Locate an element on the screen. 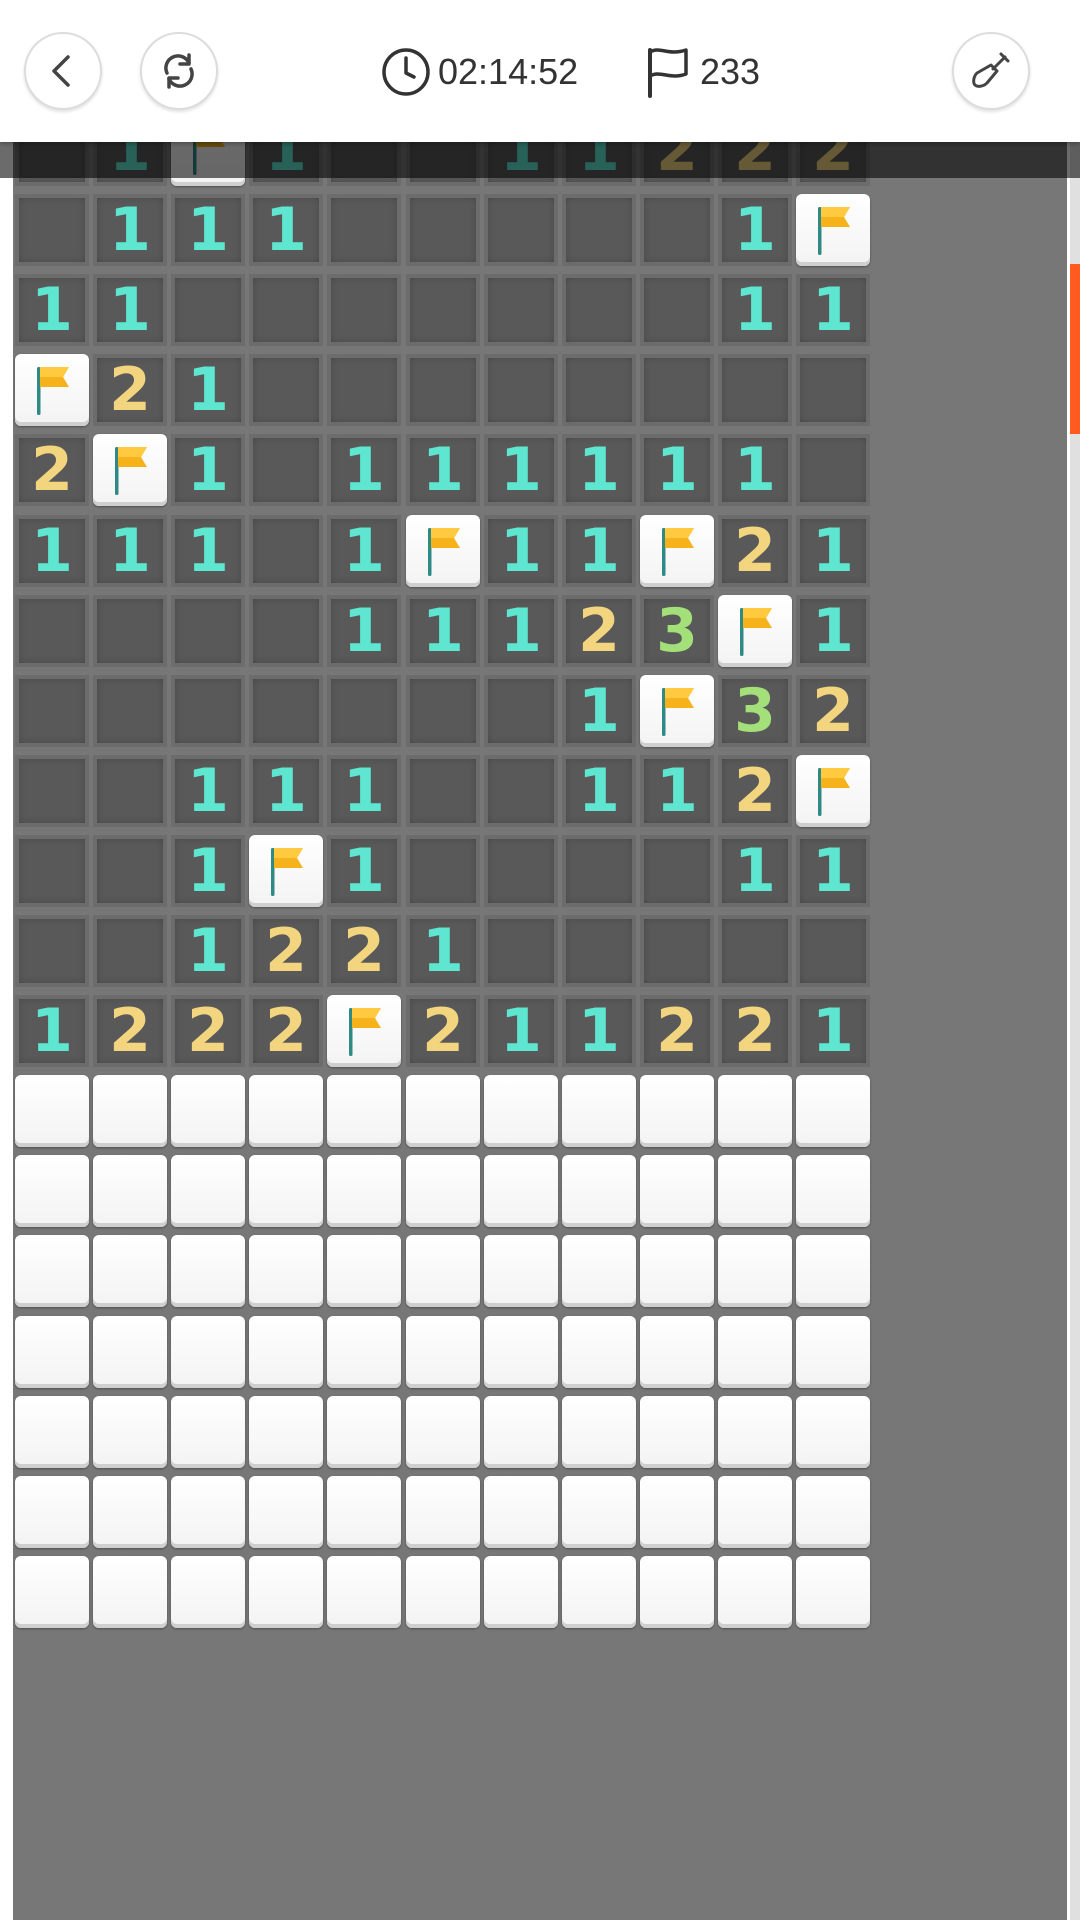 This screenshot has width=1080, height=1920. back-button is located at coordinates (63, 71).